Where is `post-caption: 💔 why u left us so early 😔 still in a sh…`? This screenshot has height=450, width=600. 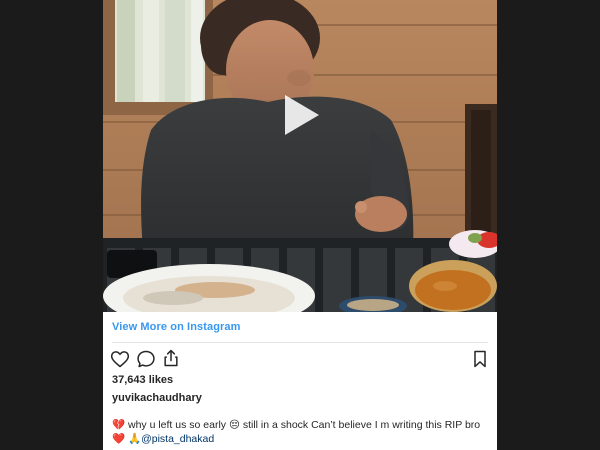 post-caption: 💔 why u left us so early 😔 still in a sh… is located at coordinates (300, 432).